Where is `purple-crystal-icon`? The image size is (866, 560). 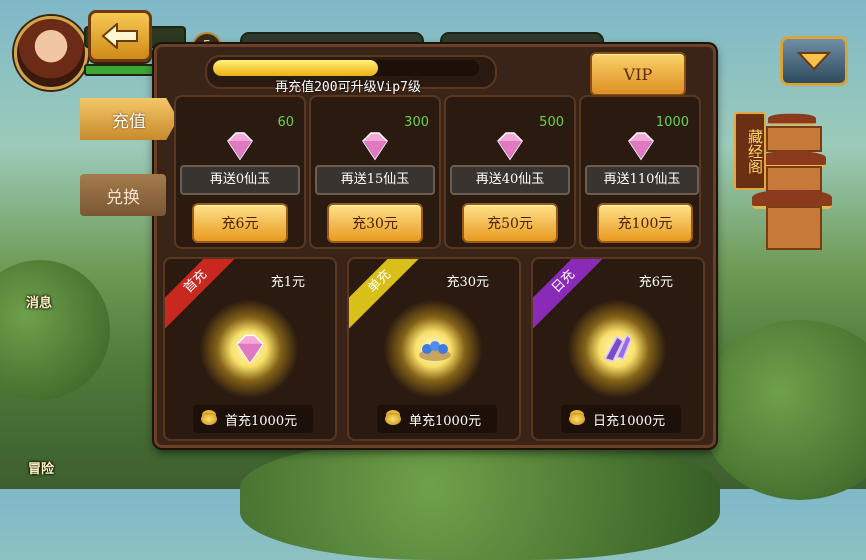
purple-crystal-icon is located at coordinates (617, 347).